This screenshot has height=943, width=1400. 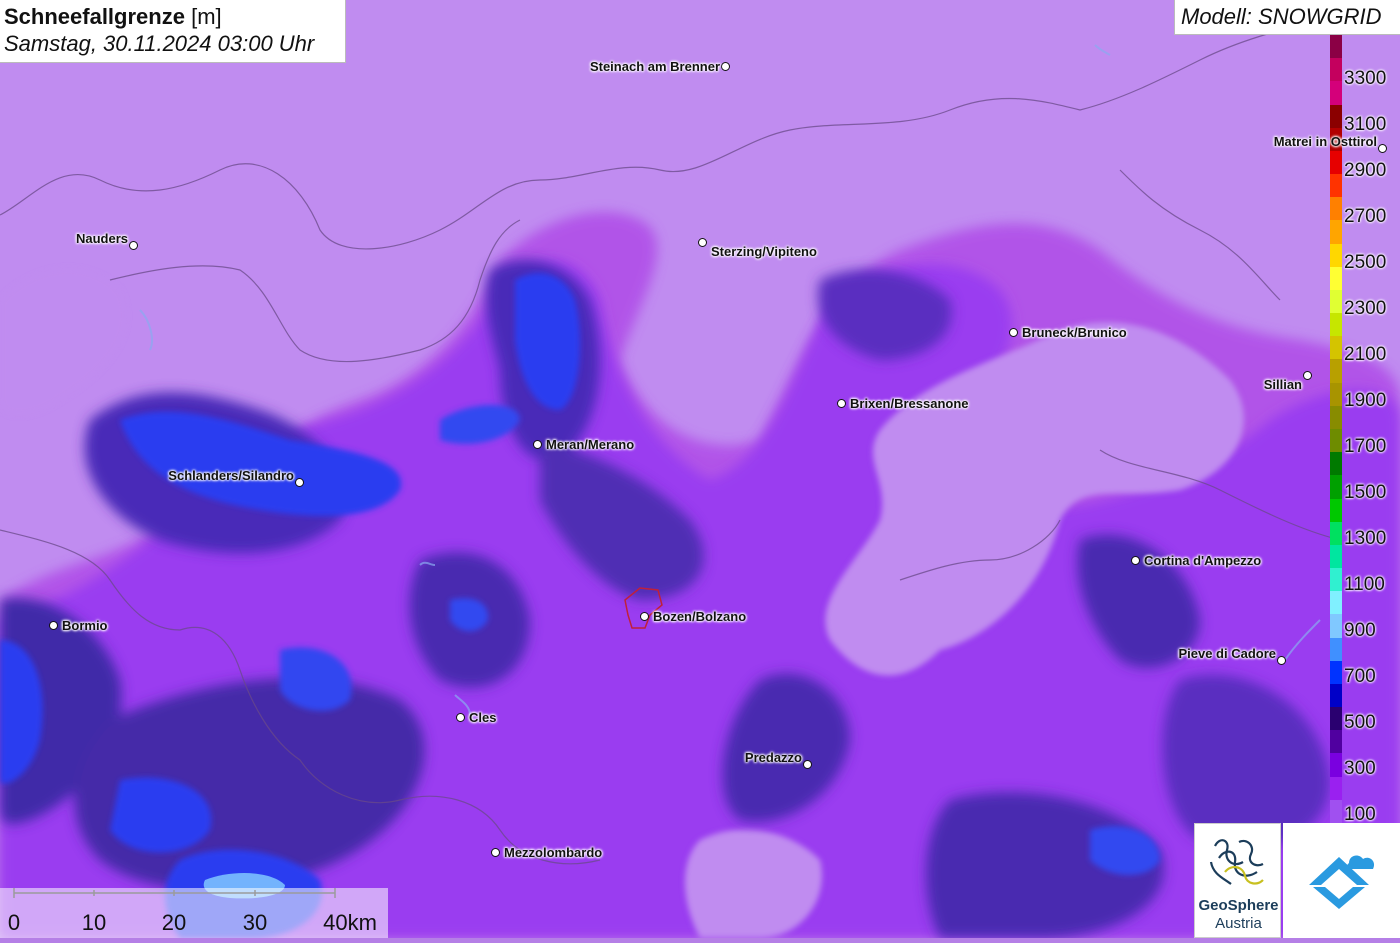 I want to click on legend-label: 1300, so click(x=1365, y=538).